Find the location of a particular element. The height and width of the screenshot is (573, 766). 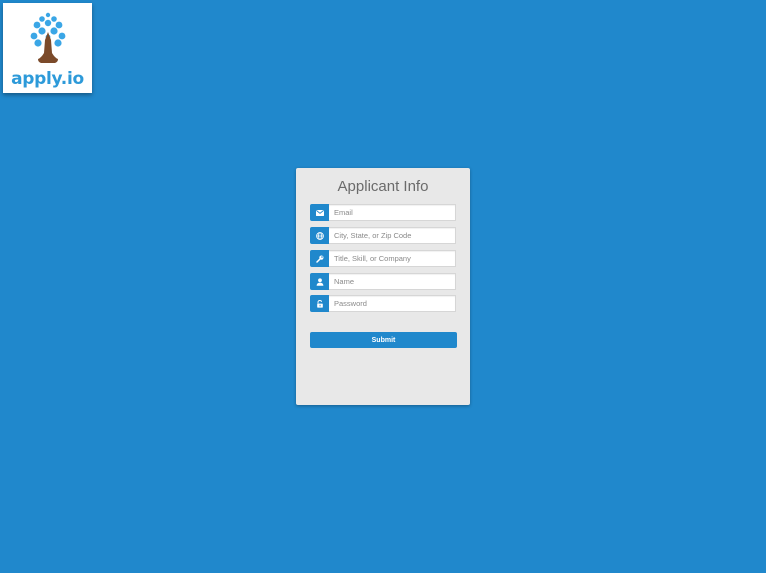

name-field is located at coordinates (383, 281).